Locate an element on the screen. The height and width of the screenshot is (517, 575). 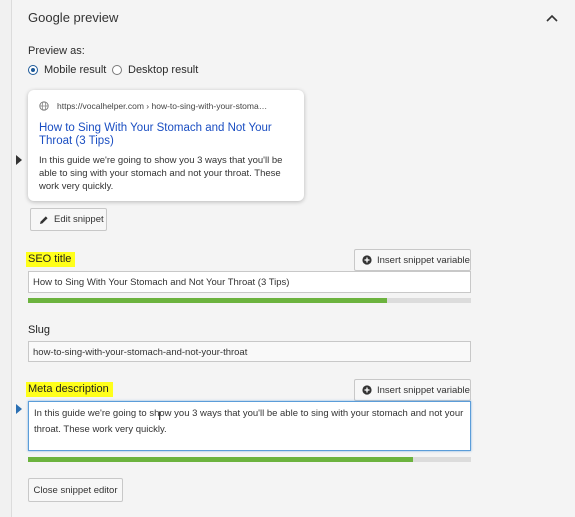
desktop-result-option: Desktop result is located at coordinates (155, 70).